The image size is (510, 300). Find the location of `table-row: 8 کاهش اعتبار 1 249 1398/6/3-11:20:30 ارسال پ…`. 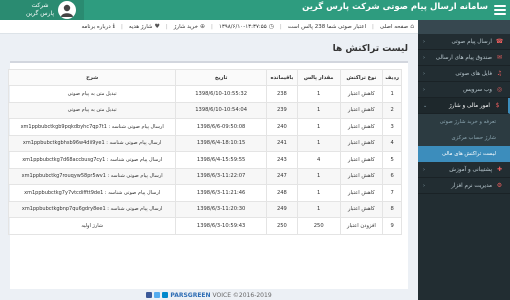

table-row: 8 کاهش اعتبار 1 249 1398/6/3-11:20:30 ارسال پ… is located at coordinates (204, 209).